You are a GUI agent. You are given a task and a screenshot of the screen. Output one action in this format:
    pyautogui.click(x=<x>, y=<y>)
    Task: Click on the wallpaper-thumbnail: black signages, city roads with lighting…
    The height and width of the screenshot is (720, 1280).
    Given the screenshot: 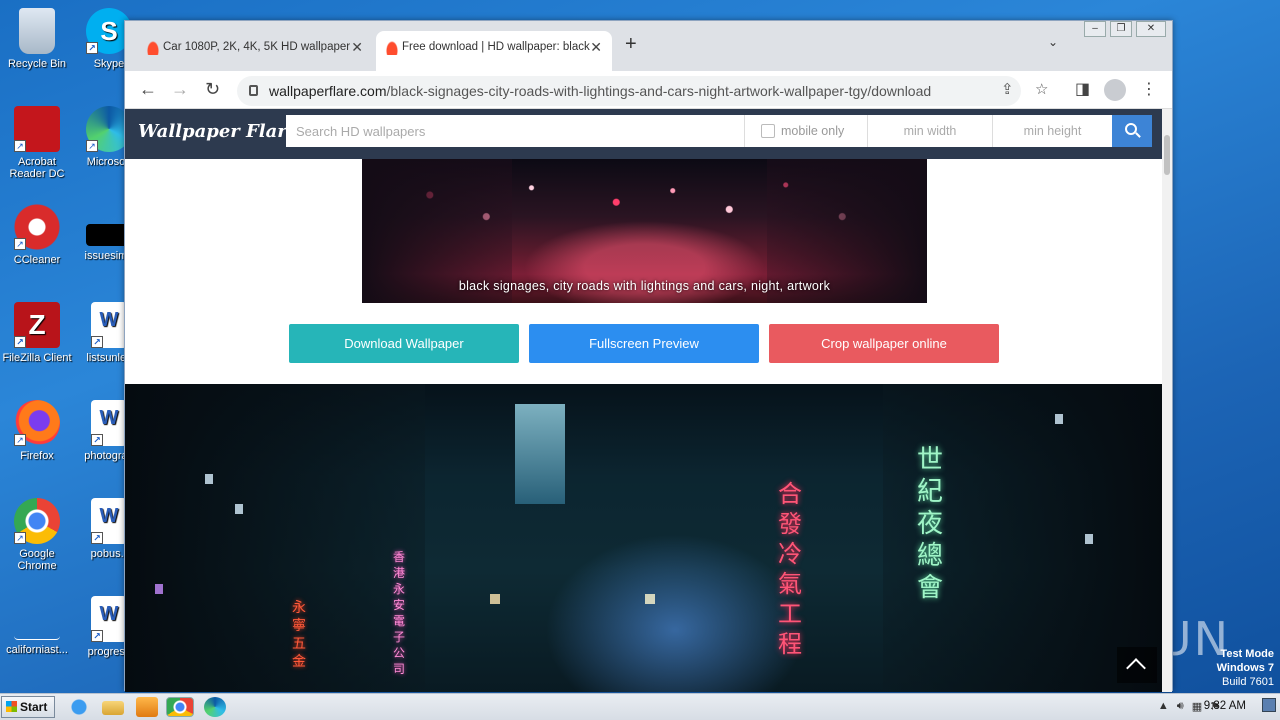 What is the action you would take?
    pyautogui.click(x=644, y=231)
    